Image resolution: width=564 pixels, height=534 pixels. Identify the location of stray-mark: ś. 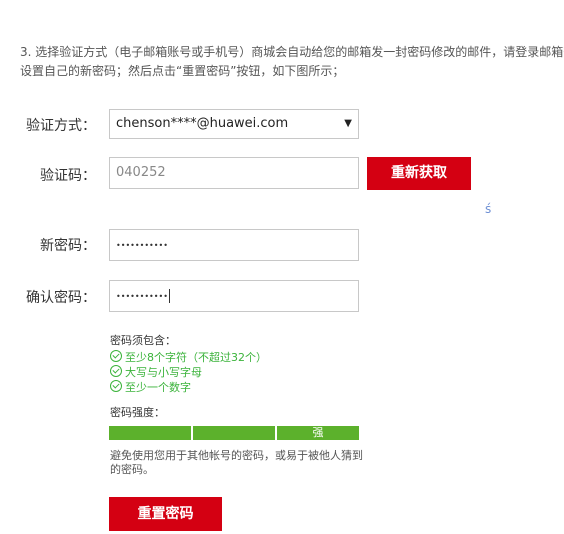
(488, 209).